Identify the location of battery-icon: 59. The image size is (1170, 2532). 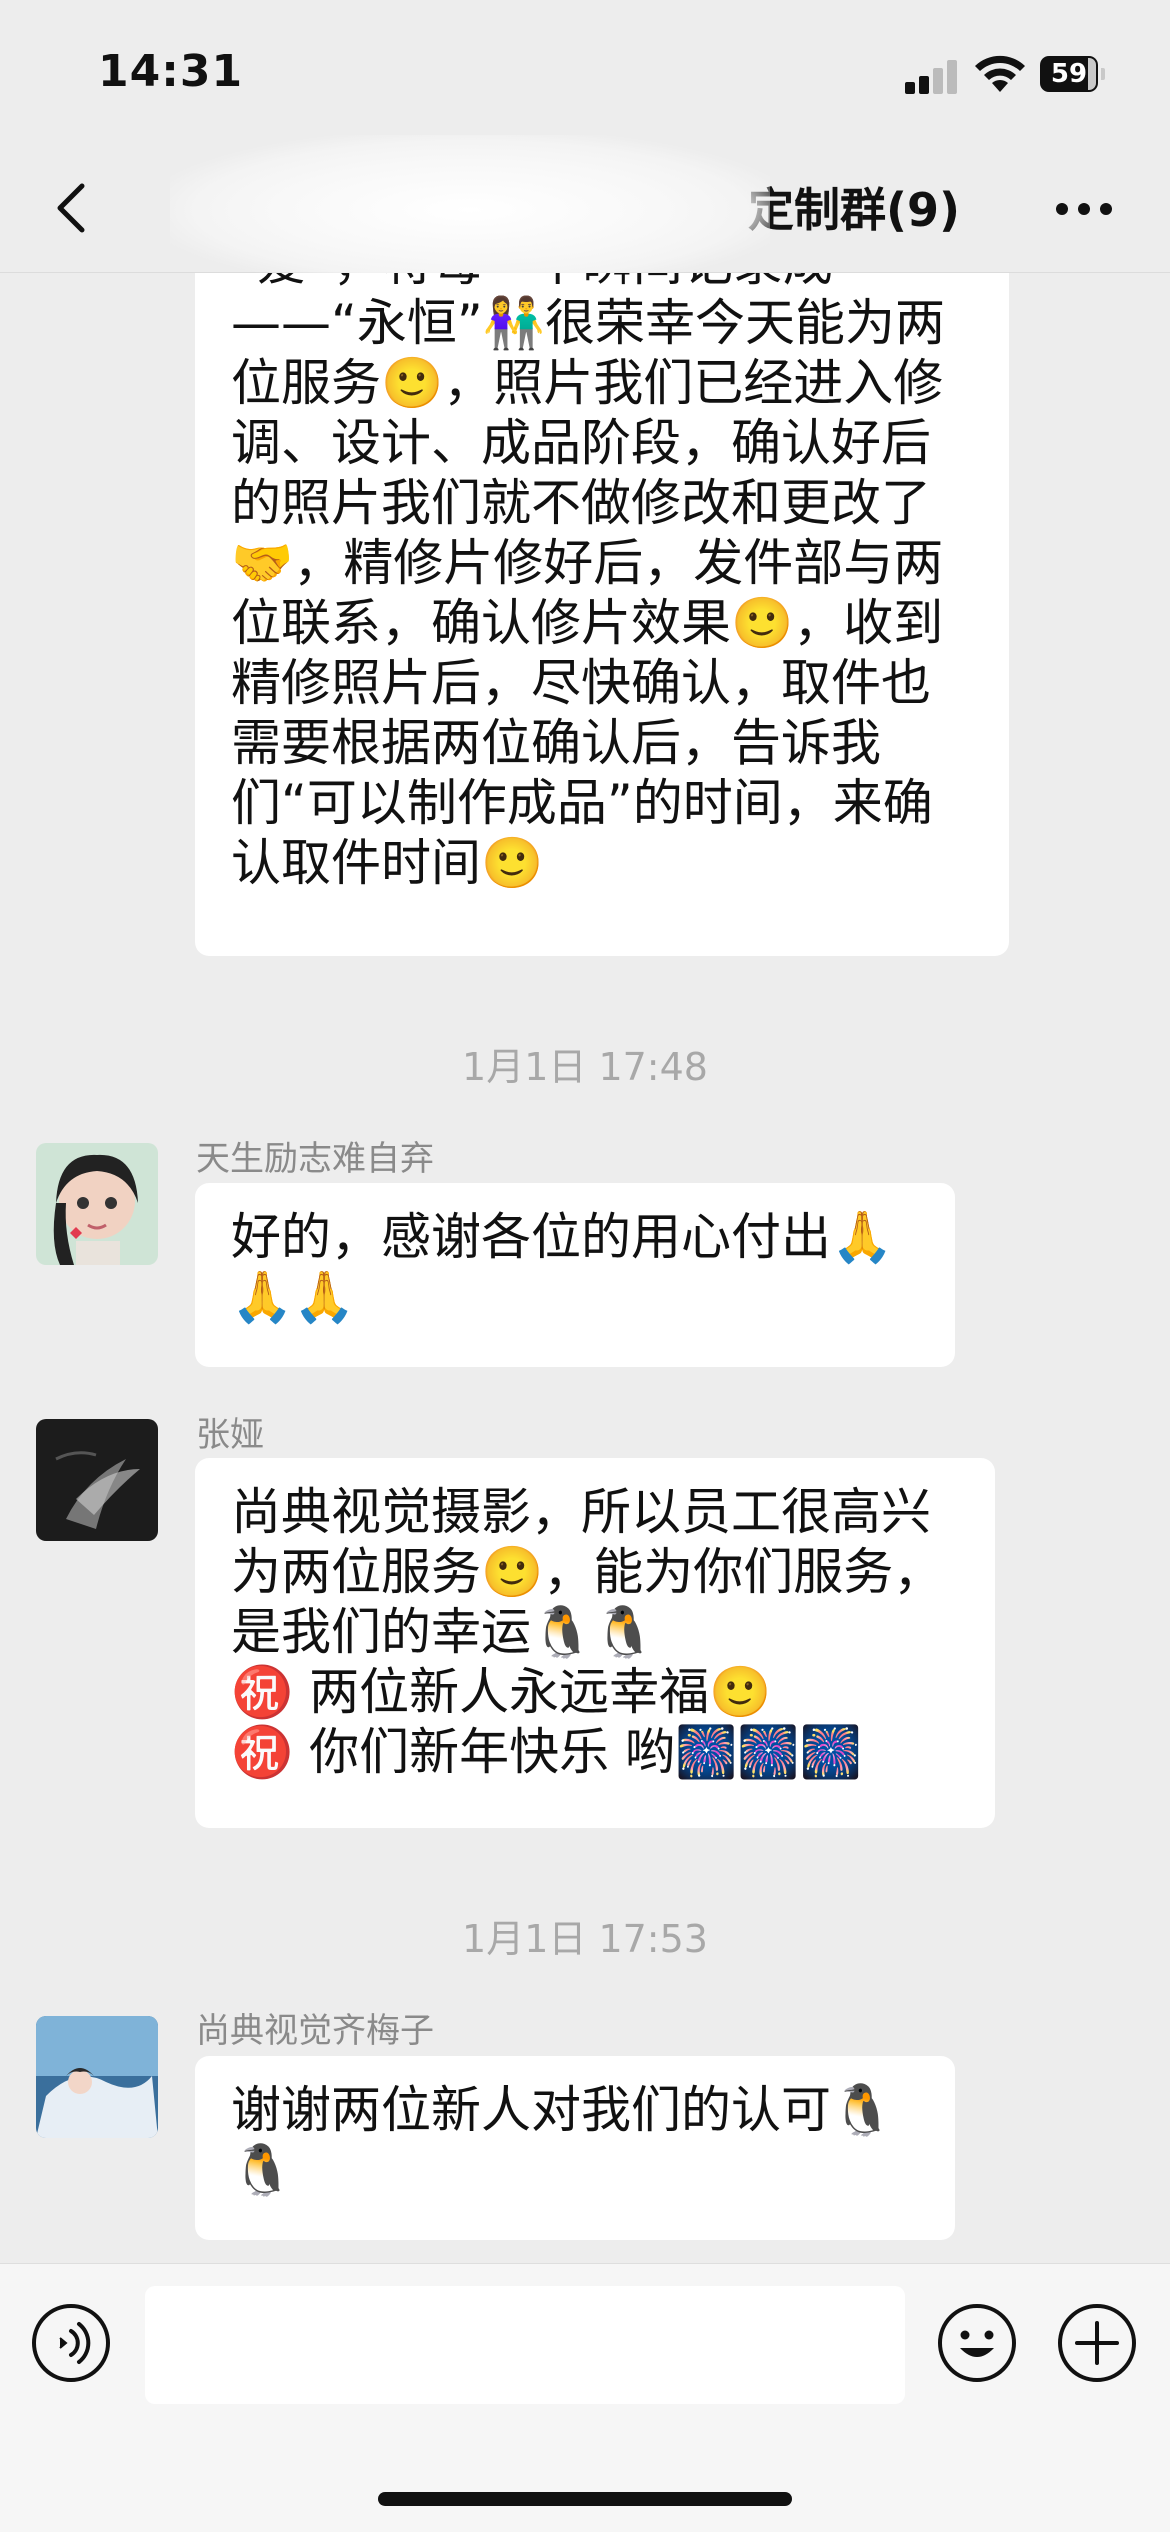
(1073, 74).